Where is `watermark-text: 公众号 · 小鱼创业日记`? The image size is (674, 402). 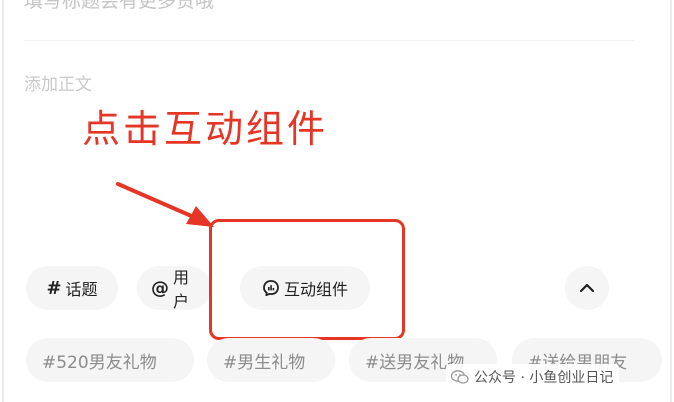 watermark-text: 公众号 · 小鱼创业日记 is located at coordinates (544, 378).